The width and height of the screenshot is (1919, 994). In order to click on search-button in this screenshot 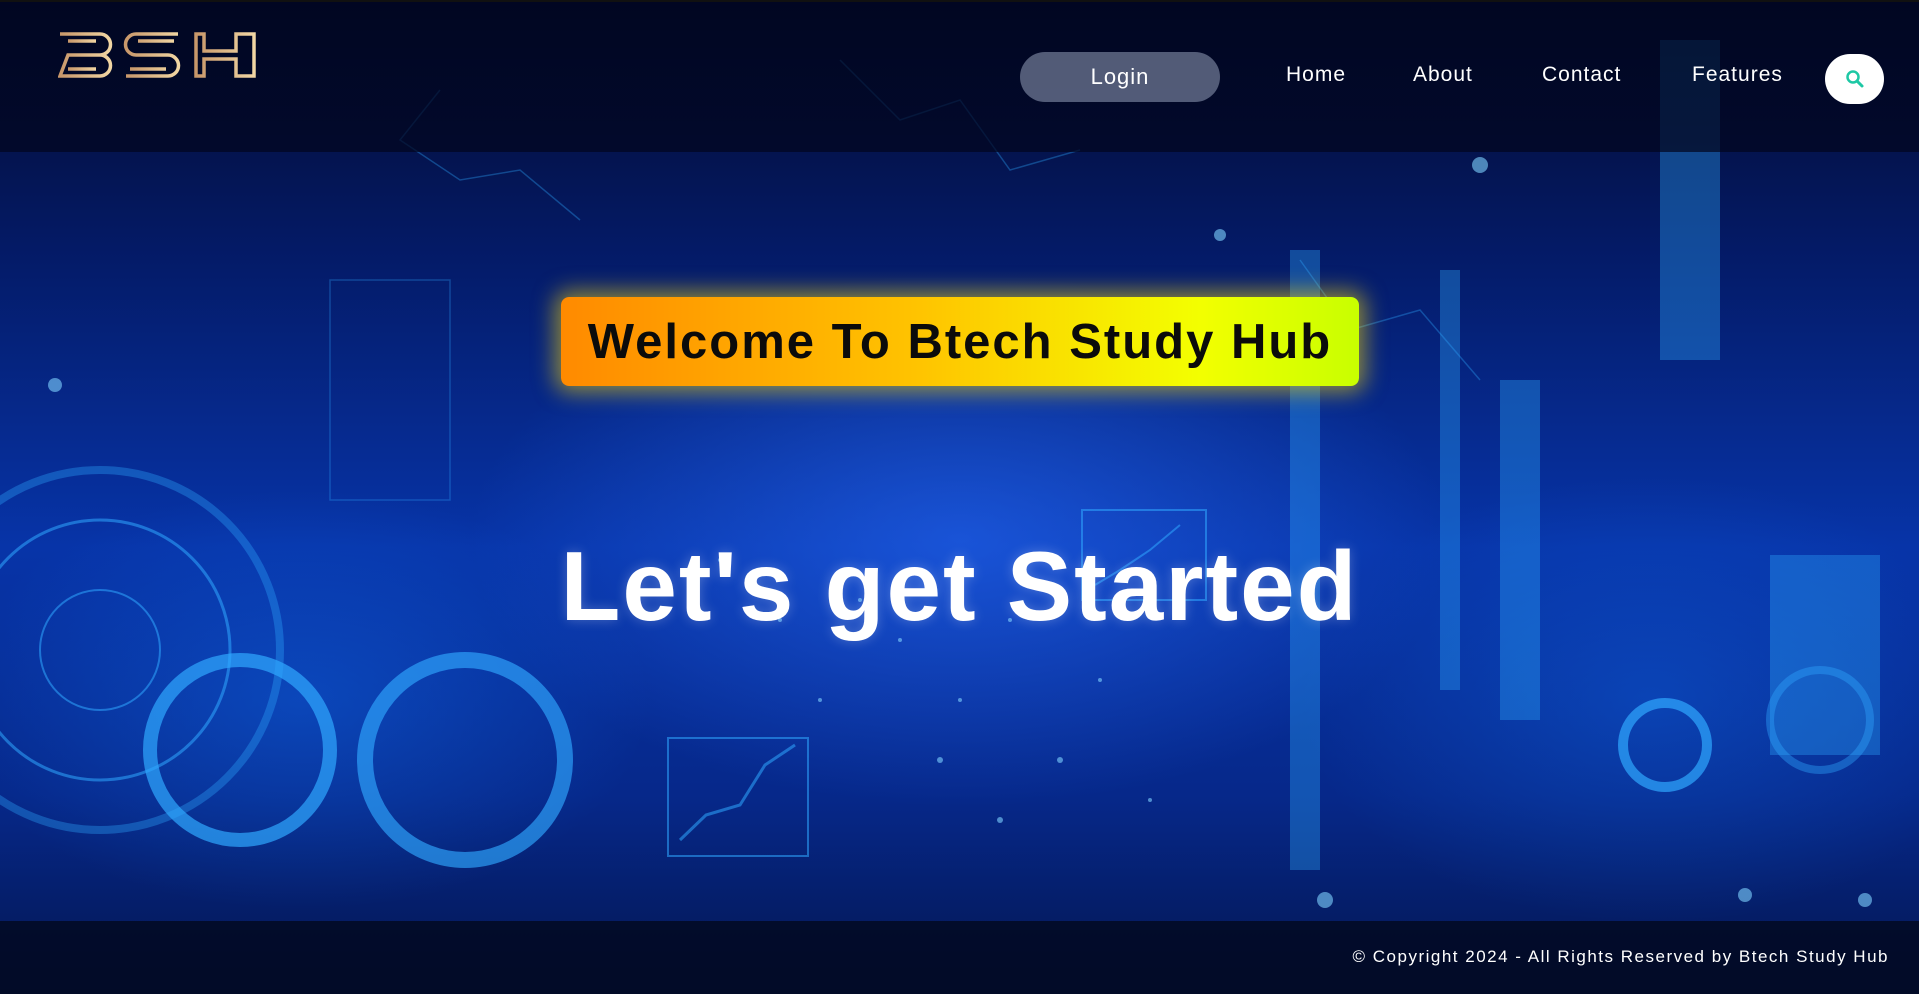, I will do `click(1854, 79)`.